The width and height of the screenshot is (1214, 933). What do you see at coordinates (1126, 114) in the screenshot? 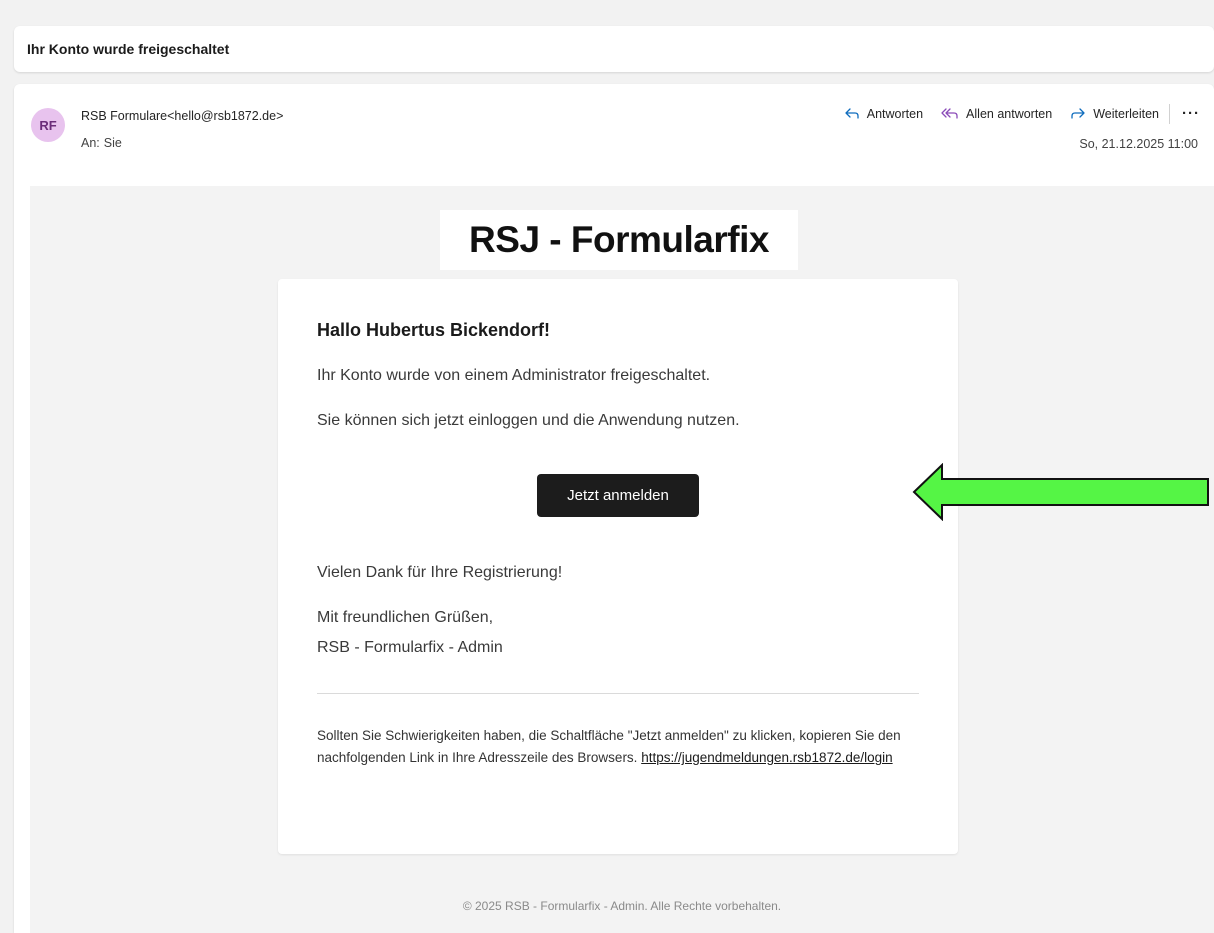
I see `forward-label: Weiterleiten` at bounding box center [1126, 114].